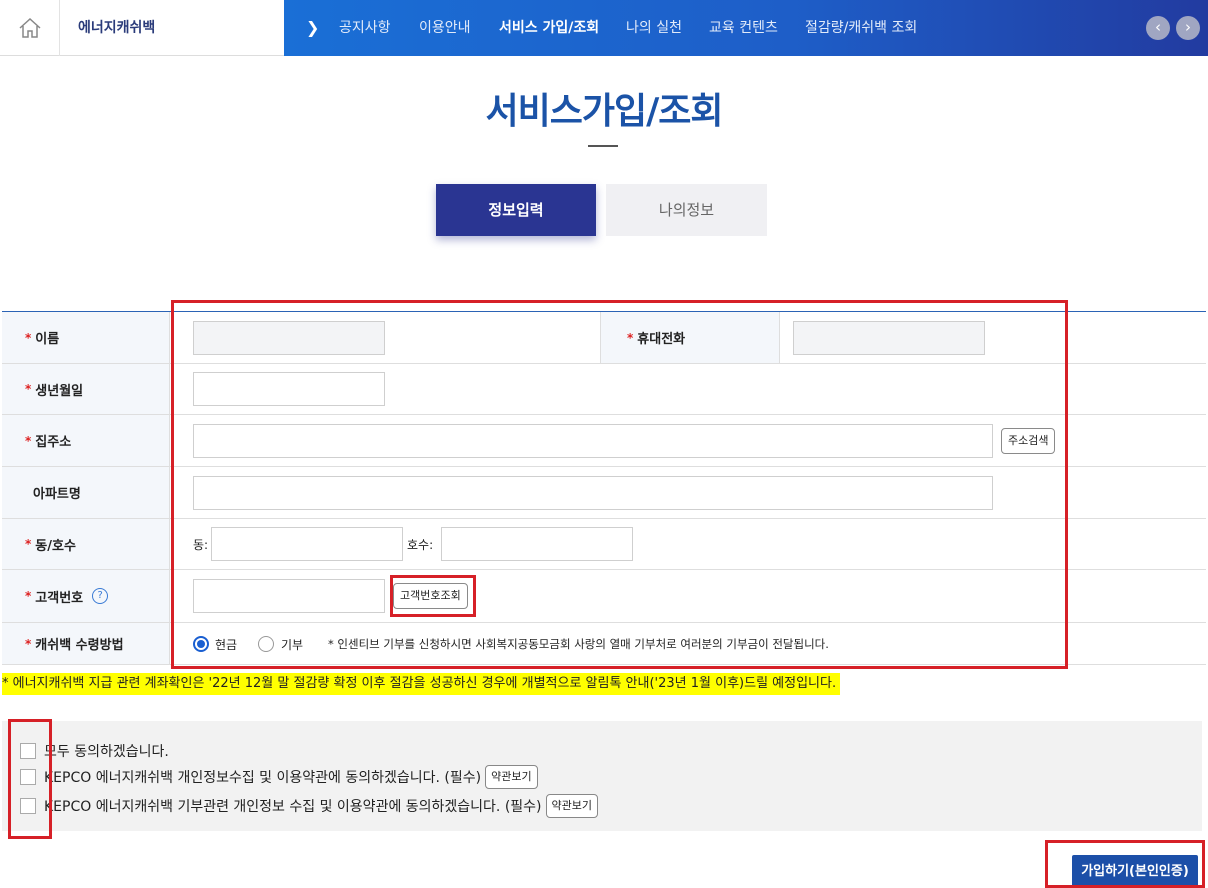 Image resolution: width=1208 pixels, height=888 pixels. What do you see at coordinates (289, 389) in the screenshot?
I see `birth-field` at bounding box center [289, 389].